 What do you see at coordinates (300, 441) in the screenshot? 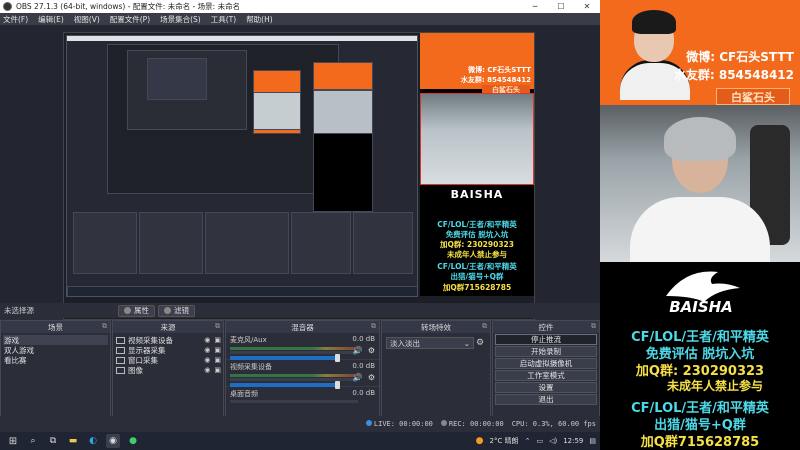
I see `windows-taskbar: ⊞ ⌕ ⧉ ▬ ◐ ◉ ● ● 2°C 晴朗 ⌃ ▭ ◁) 12:59 ▤` at bounding box center [300, 441].